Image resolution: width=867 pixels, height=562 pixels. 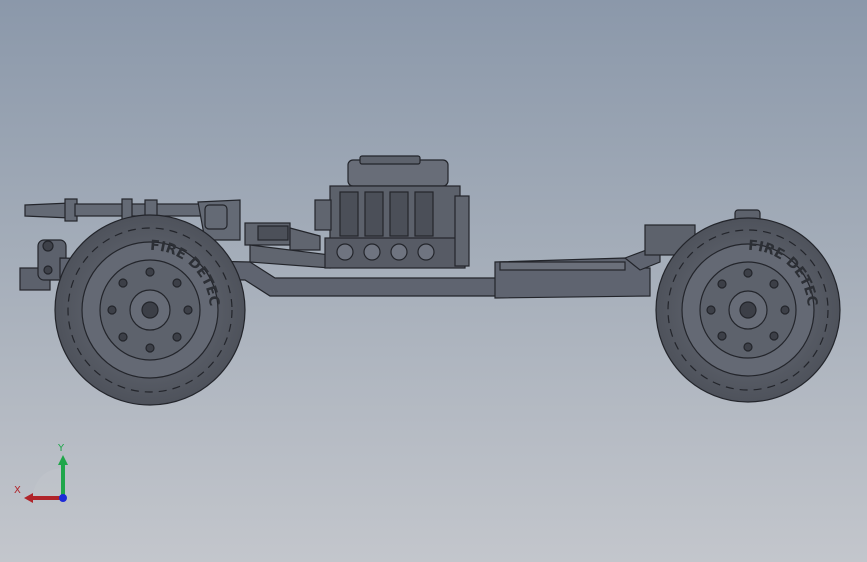 What do you see at coordinates (392, 212) in the screenshot?
I see `engine-block` at bounding box center [392, 212].